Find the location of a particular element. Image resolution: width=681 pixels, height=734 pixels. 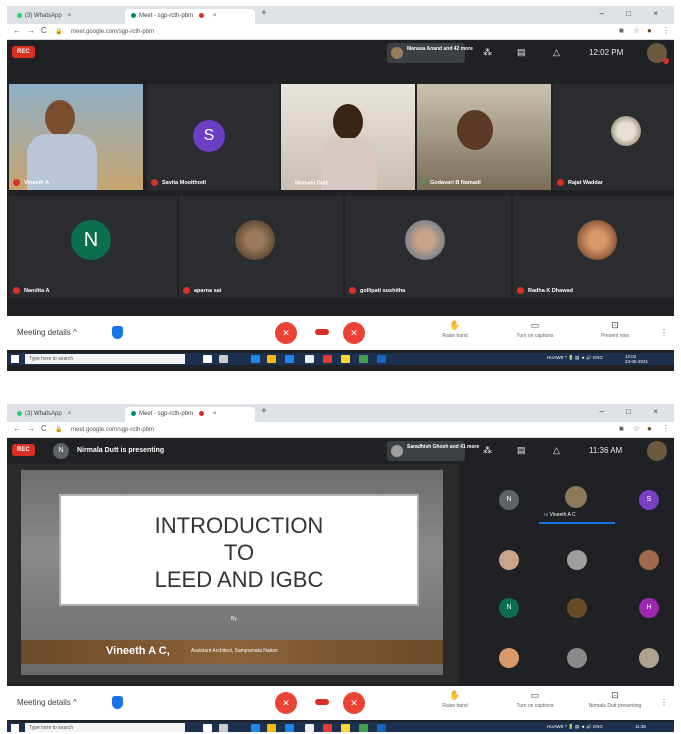

taskbar-clock: 12:02 23-05-2021 is located at coordinates (636, 359).